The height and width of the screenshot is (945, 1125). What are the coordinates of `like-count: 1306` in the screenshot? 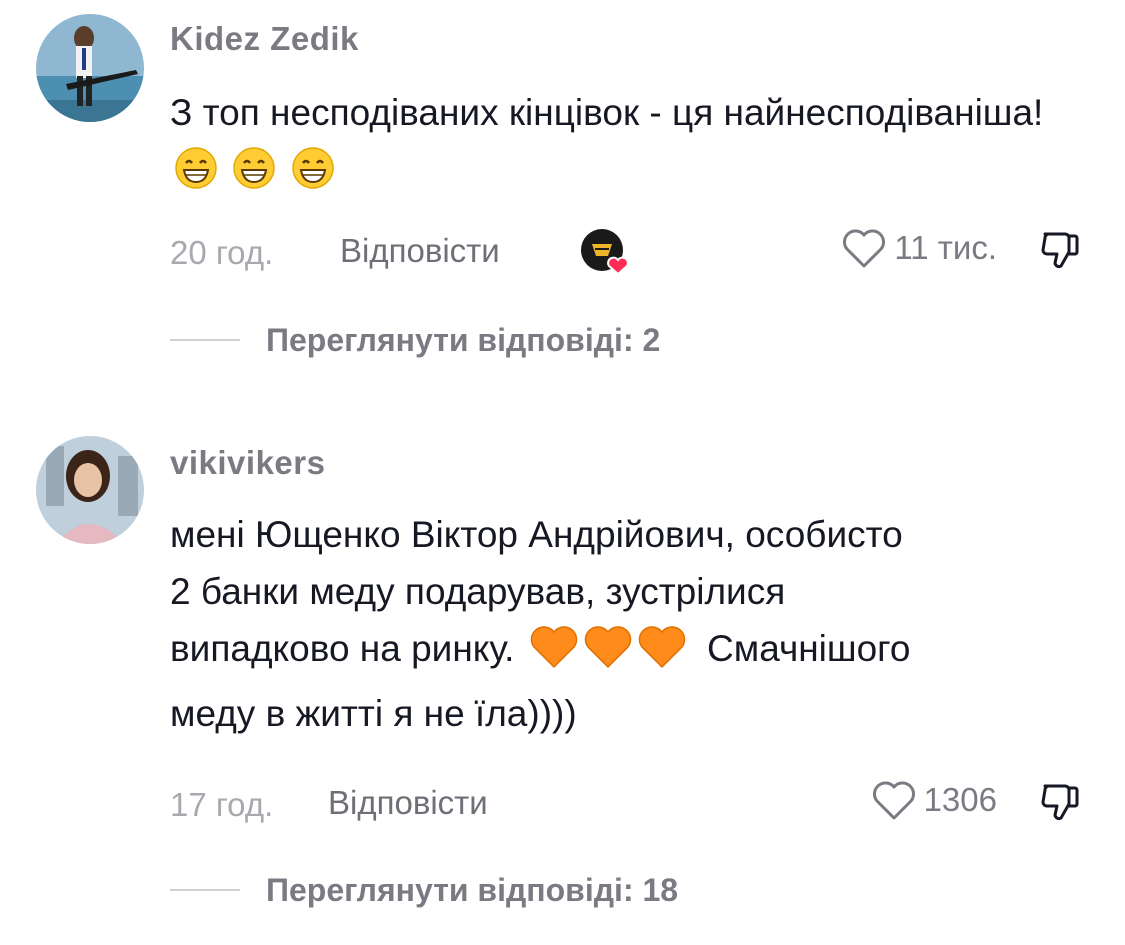 It's located at (960, 799).